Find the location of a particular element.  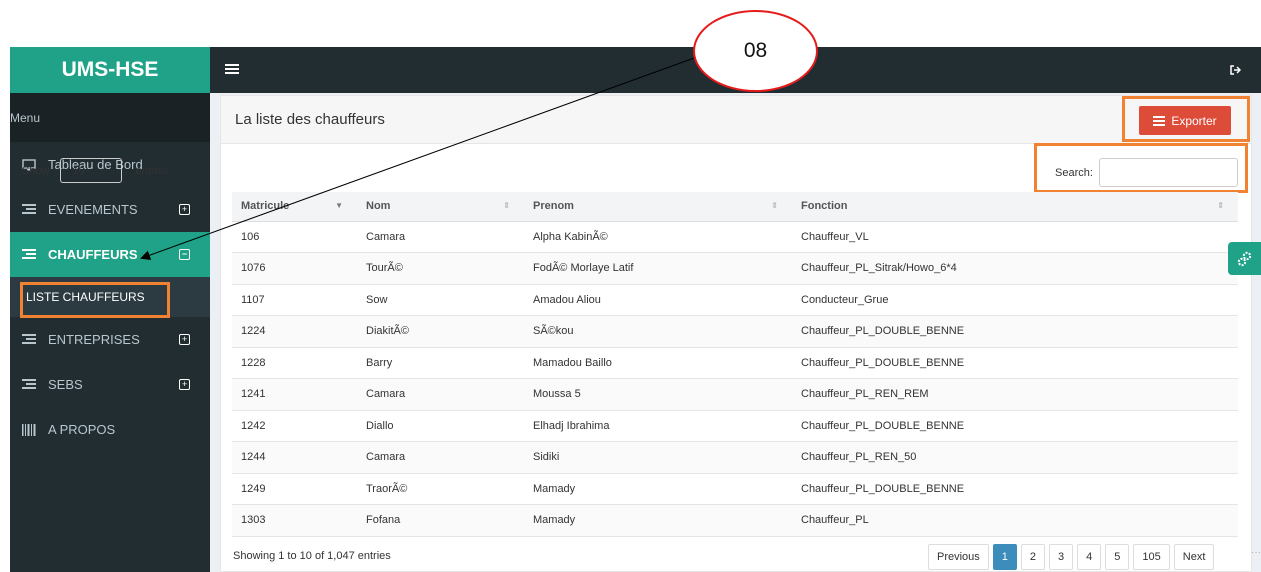

table-header-row: Matricule ▼ Nom ⇕ Prenom ⇕ Fonction ⇕ is located at coordinates (735, 207).